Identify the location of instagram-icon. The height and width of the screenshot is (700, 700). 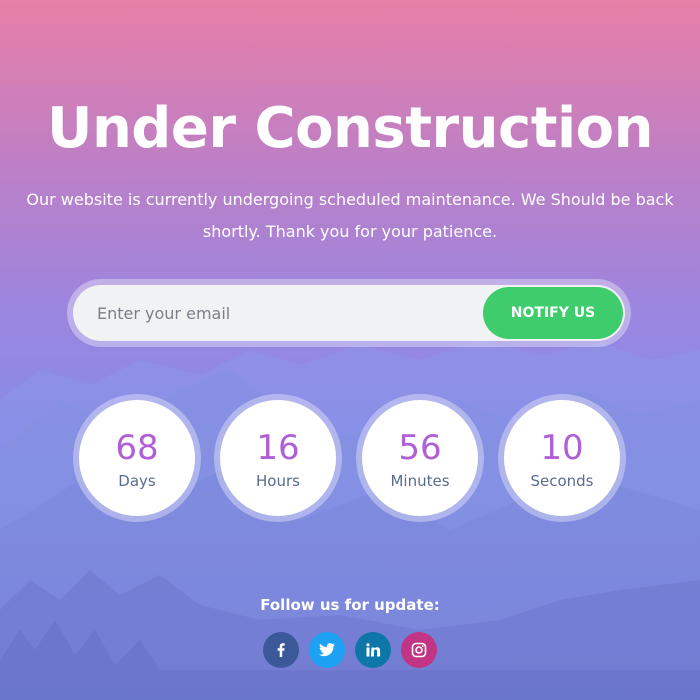
(419, 650).